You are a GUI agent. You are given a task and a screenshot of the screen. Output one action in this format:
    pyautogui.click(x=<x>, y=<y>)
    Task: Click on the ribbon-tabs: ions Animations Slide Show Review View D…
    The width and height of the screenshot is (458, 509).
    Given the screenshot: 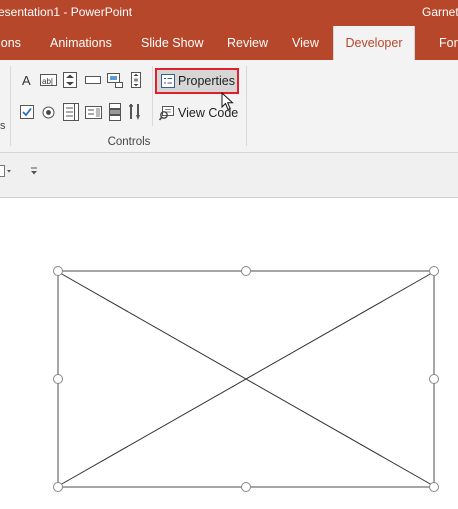 What is the action you would take?
    pyautogui.click(x=229, y=43)
    